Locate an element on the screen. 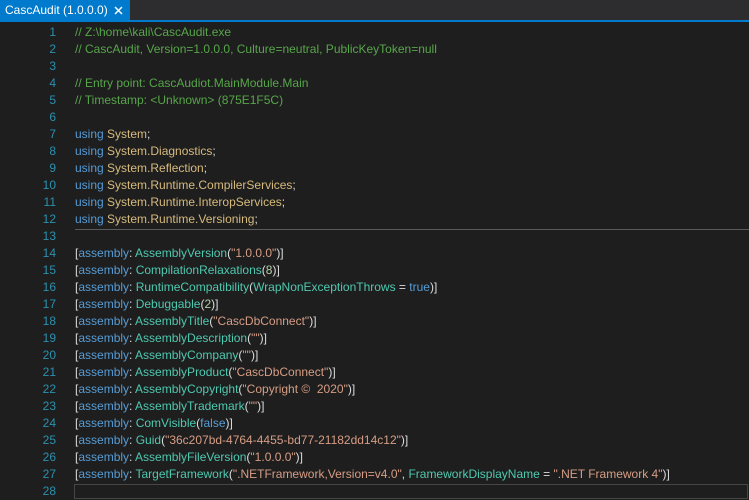 This screenshot has height=500, width=749. code-line: 24 [assembly: ComVisible(false)] is located at coordinates (374, 423).